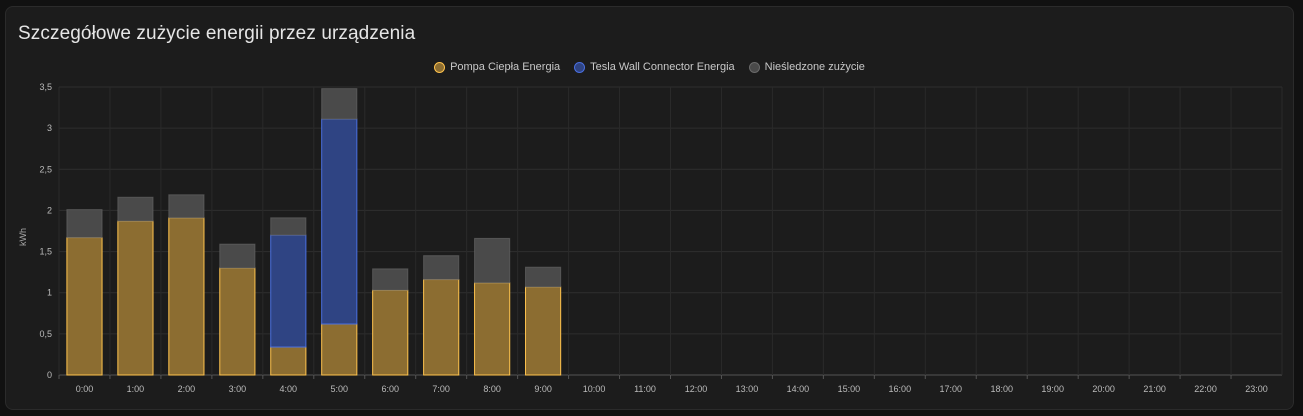 Image resolution: width=1303 pixels, height=416 pixels. Describe the element at coordinates (49, 210) in the screenshot. I see `y-tick-label: 2` at that location.